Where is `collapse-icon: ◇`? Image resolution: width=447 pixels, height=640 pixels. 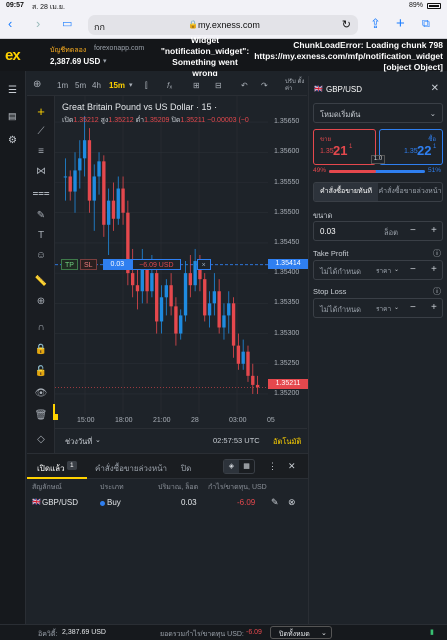 collapse-icon: ◇ is located at coordinates (41, 440).